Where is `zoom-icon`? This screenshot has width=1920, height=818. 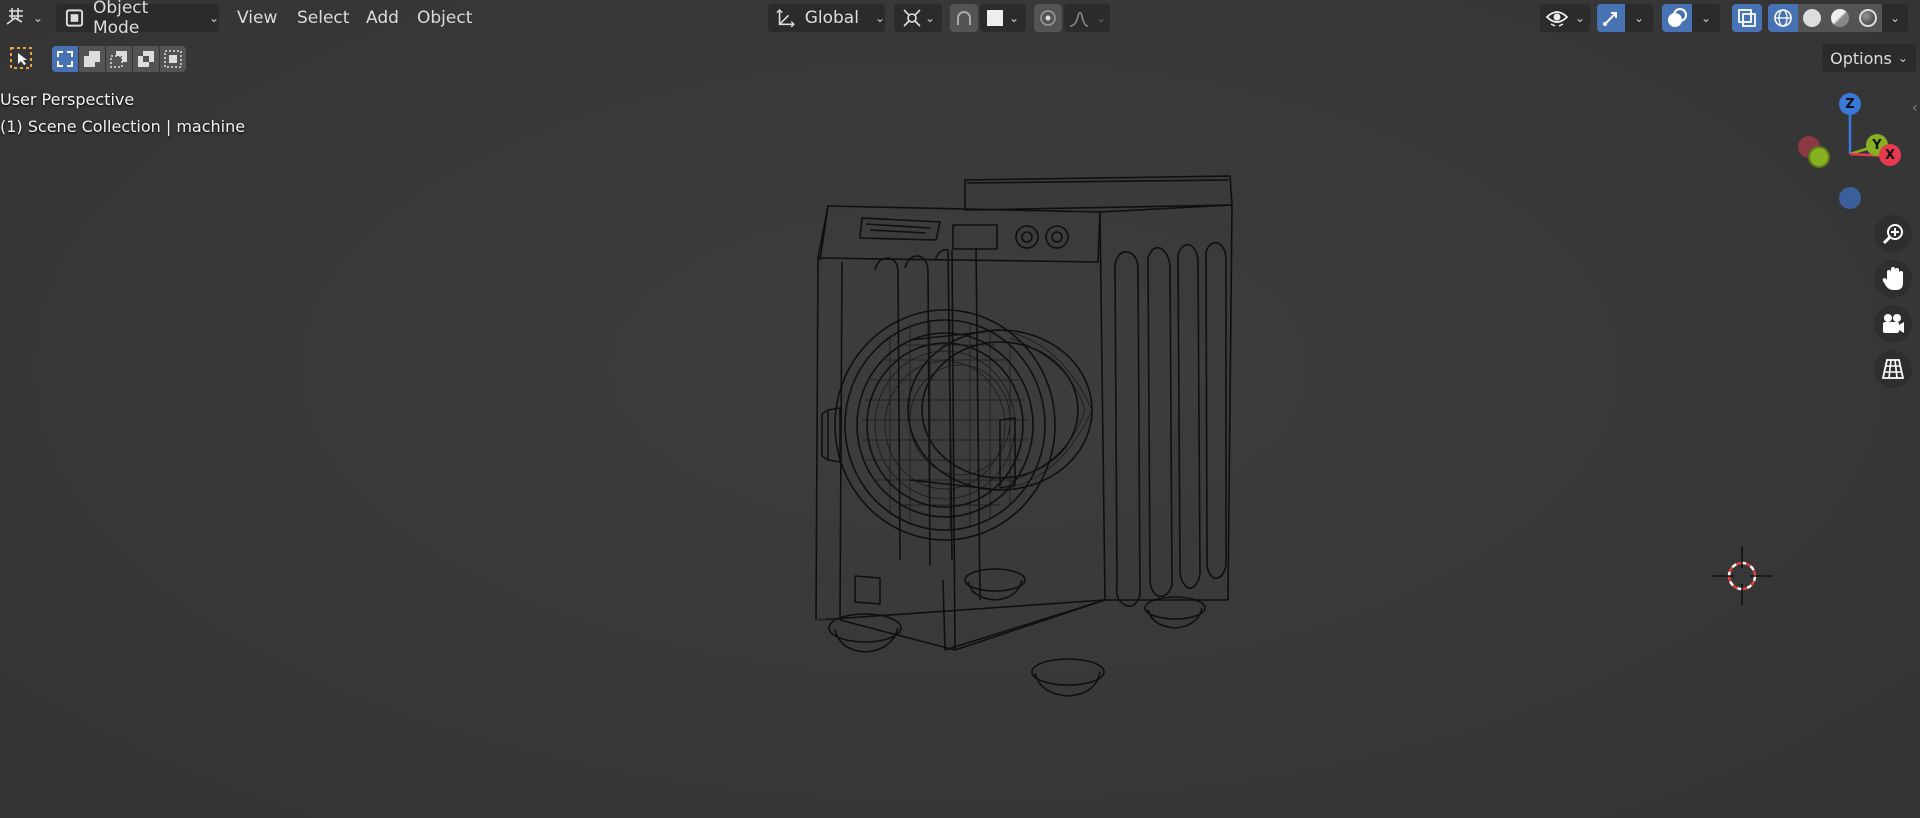 zoom-icon is located at coordinates (1892, 234).